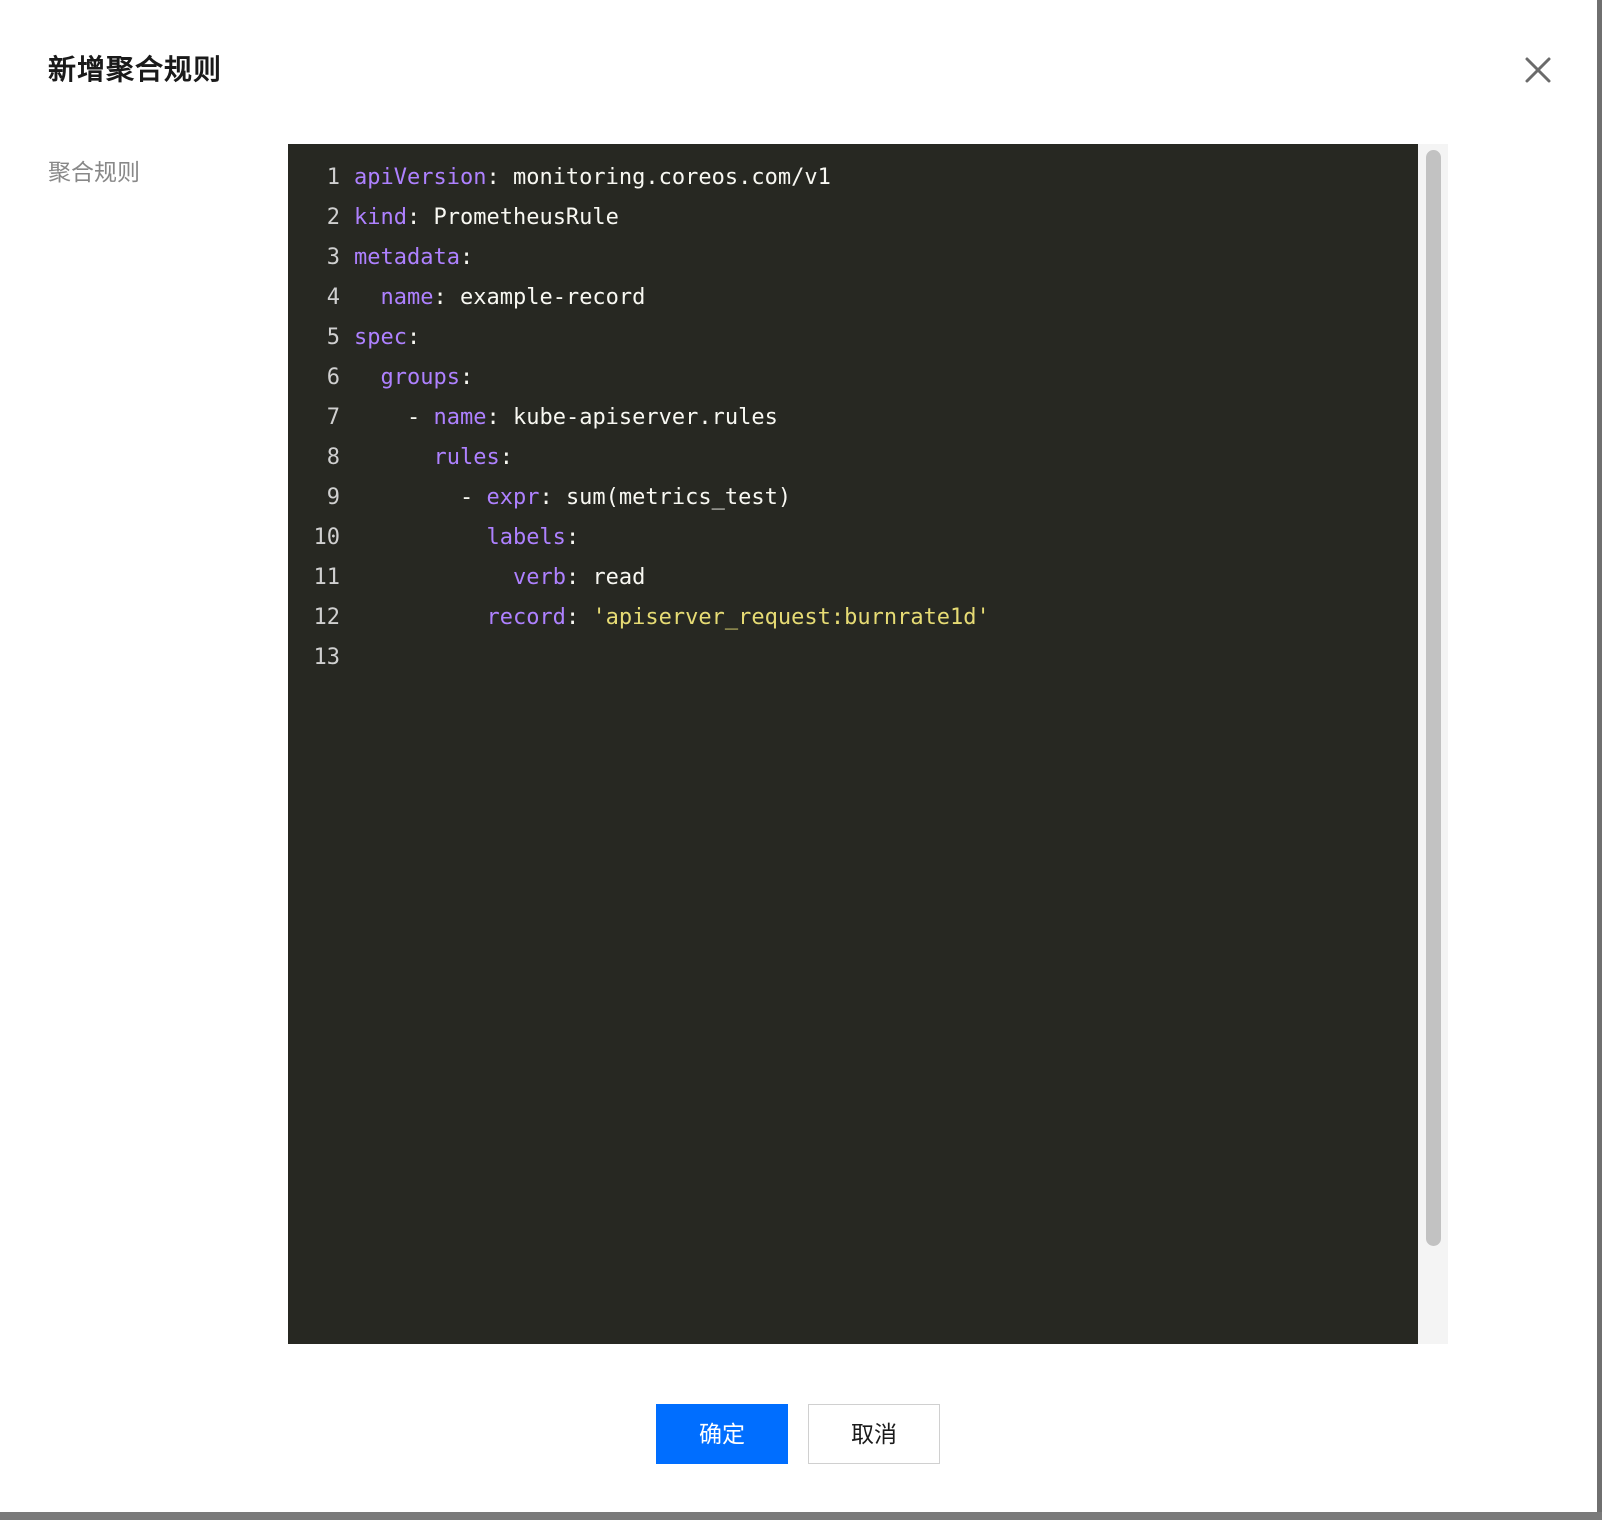  Describe the element at coordinates (327, 657) in the screenshot. I see `line-number: 13` at that location.